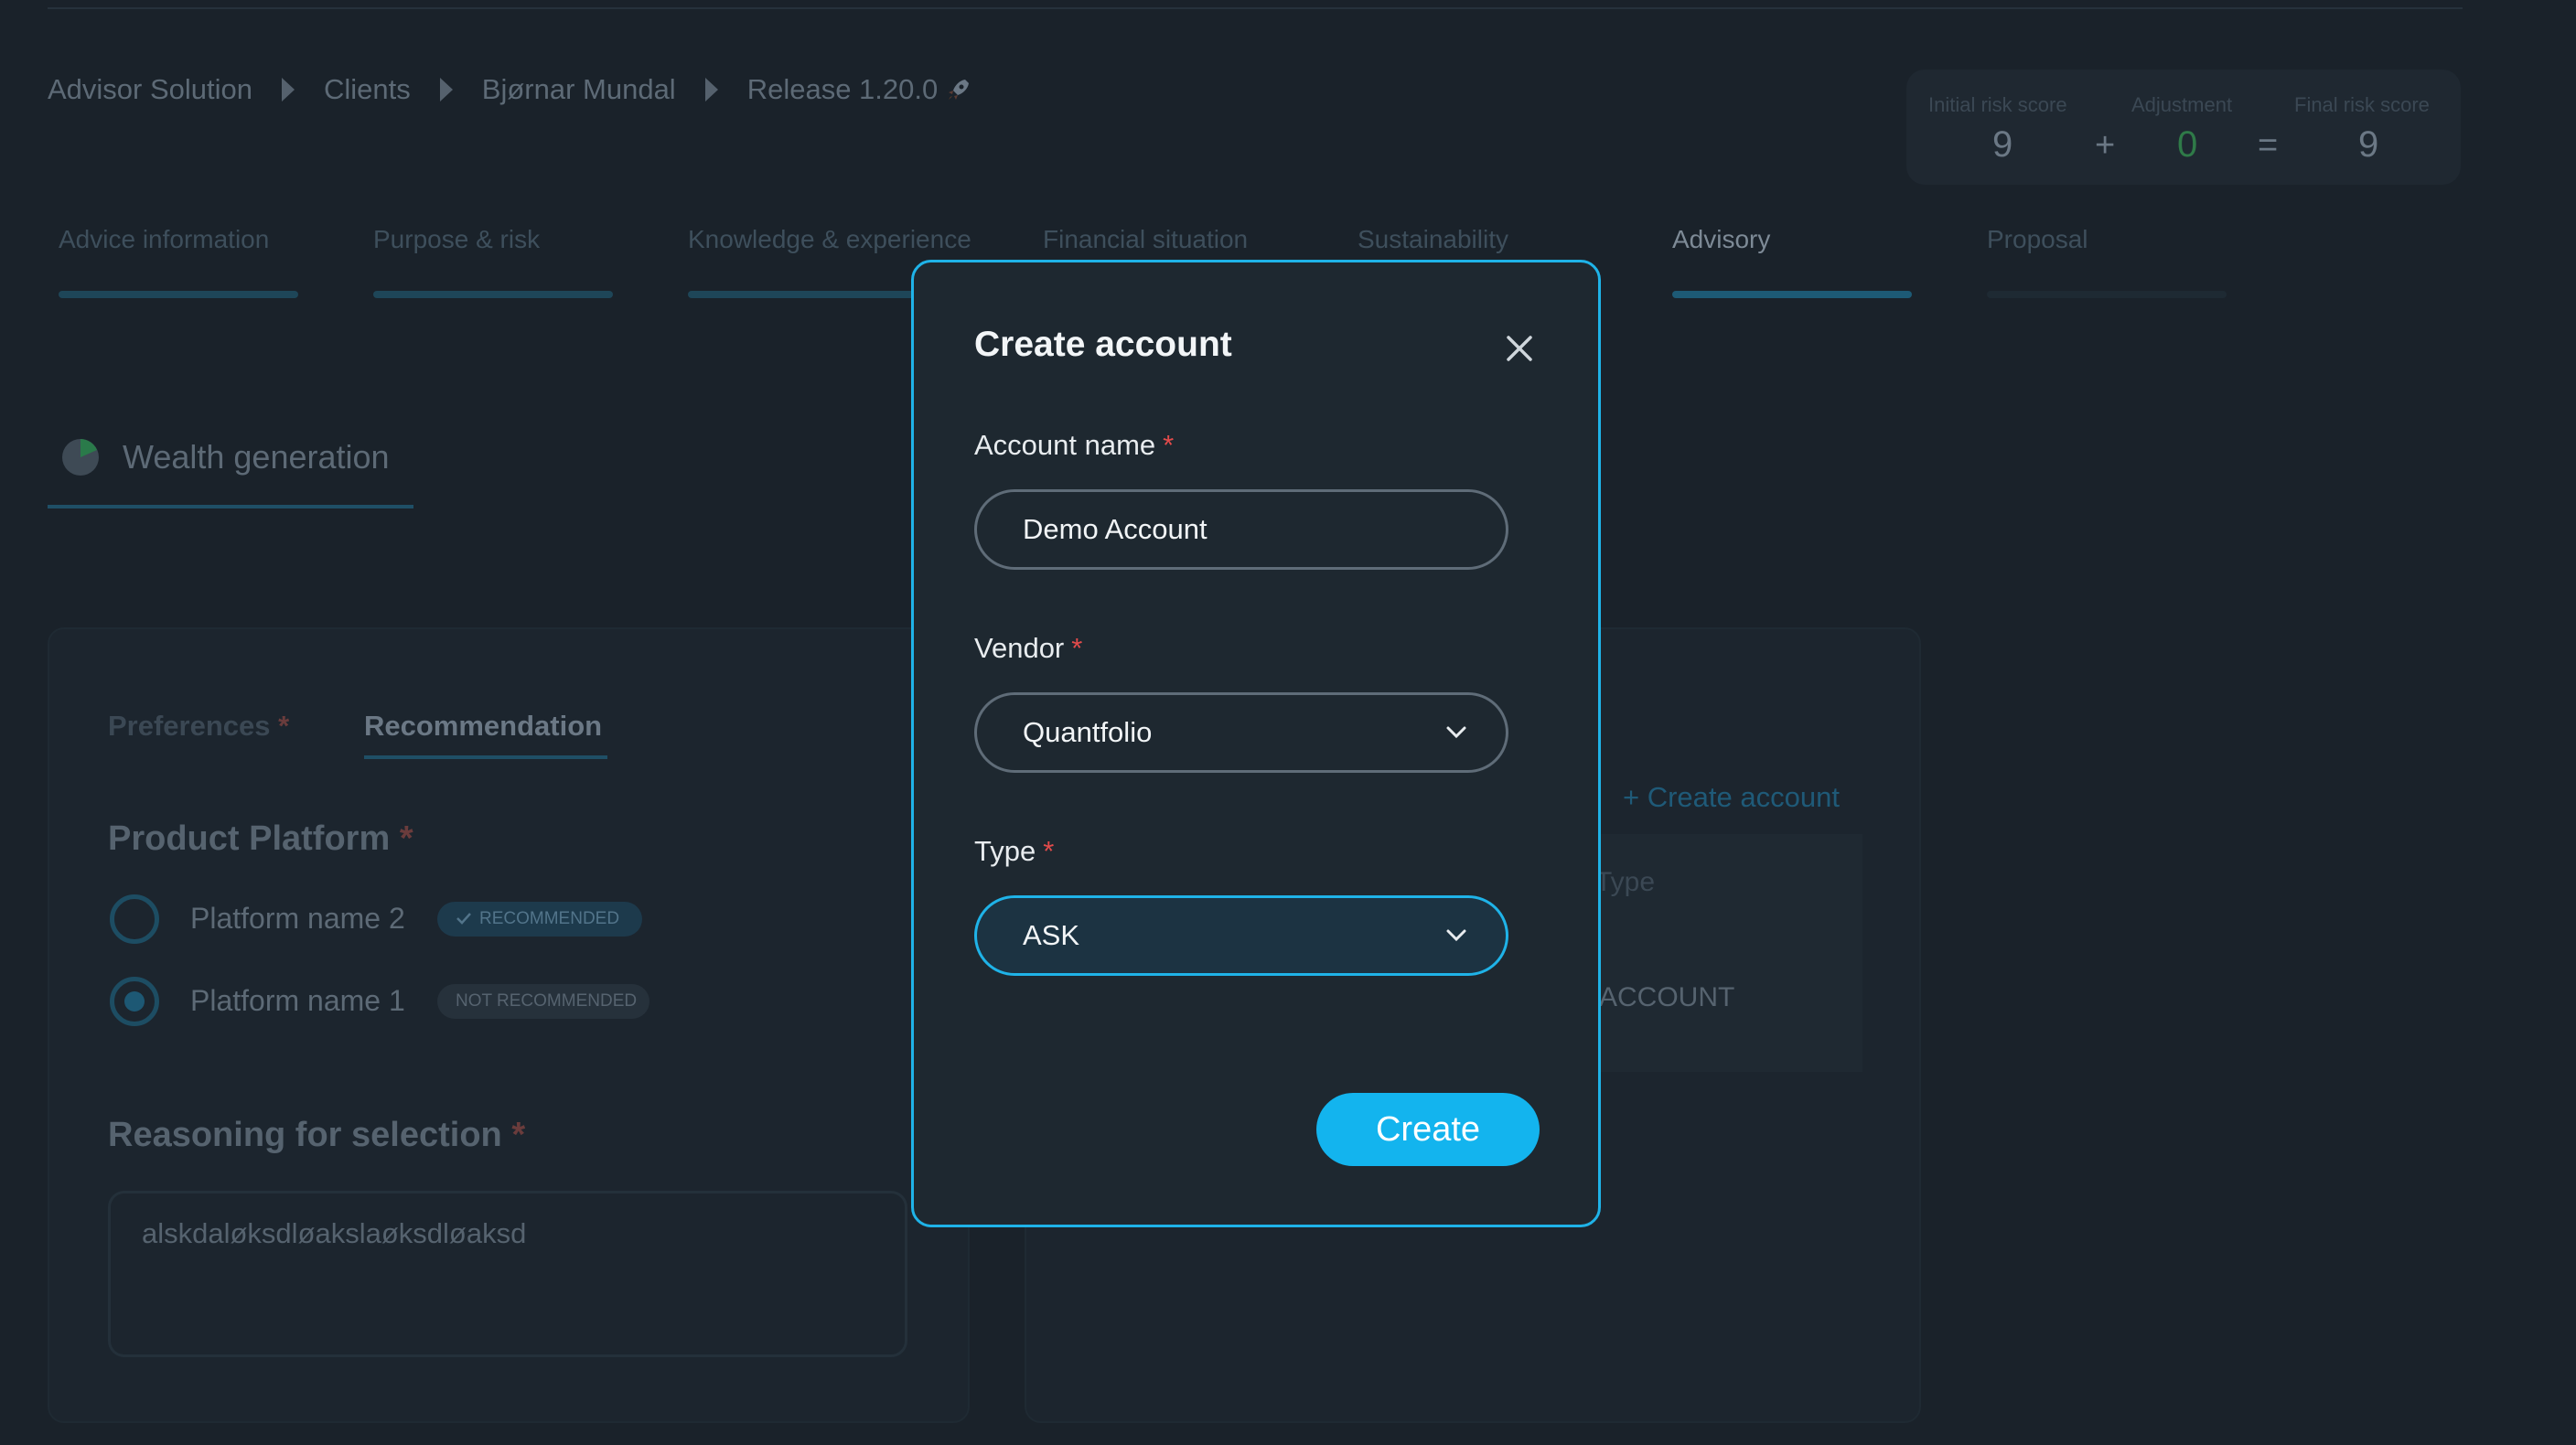 The height and width of the screenshot is (1445, 2576). What do you see at coordinates (2038, 239) in the screenshot?
I see `tab-proposal: Proposal` at bounding box center [2038, 239].